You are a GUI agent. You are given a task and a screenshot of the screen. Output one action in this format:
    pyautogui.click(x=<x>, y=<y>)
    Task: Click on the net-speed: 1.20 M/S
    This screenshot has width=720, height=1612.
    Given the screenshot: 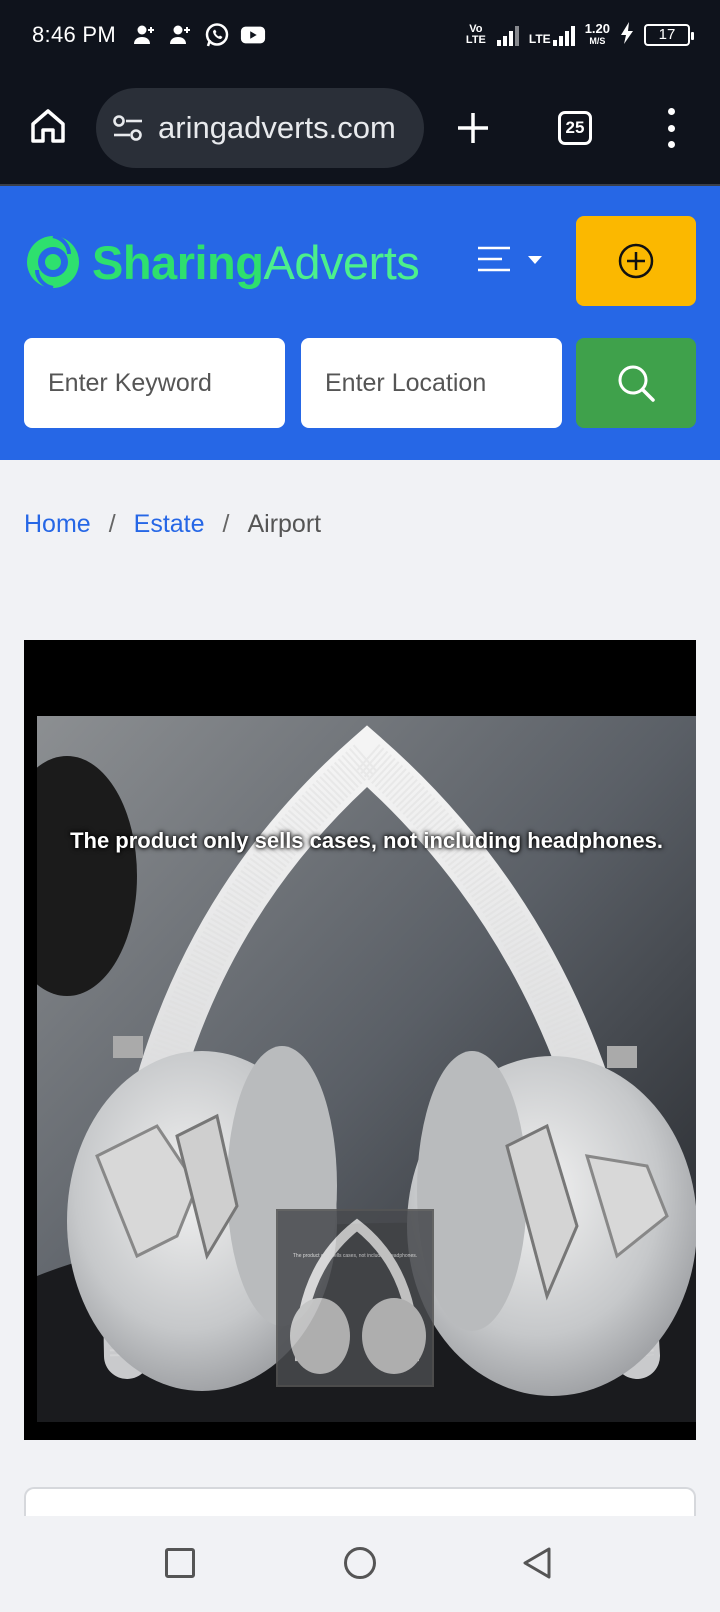 What is the action you would take?
    pyautogui.click(x=597, y=33)
    